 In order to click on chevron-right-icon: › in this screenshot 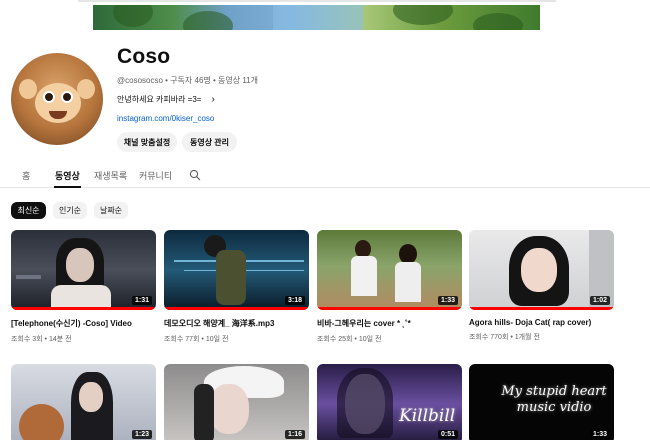, I will do `click(212, 99)`.